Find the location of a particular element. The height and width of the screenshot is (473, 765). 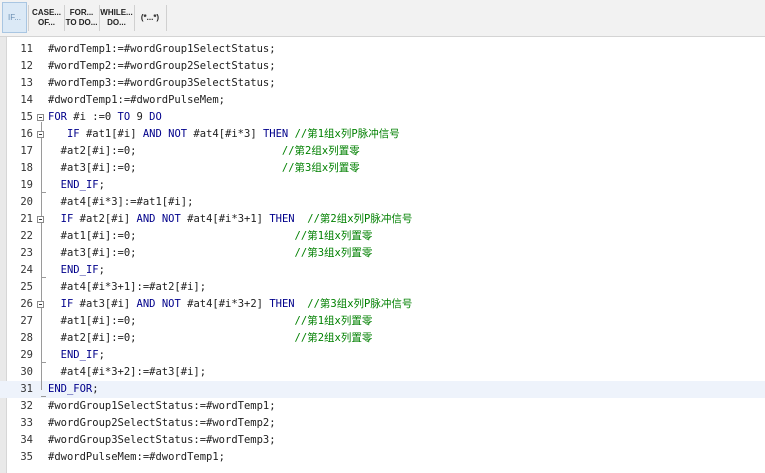

code-line: 14 #dwordTemp1:=#dwordPulseMem; is located at coordinates (382, 100).